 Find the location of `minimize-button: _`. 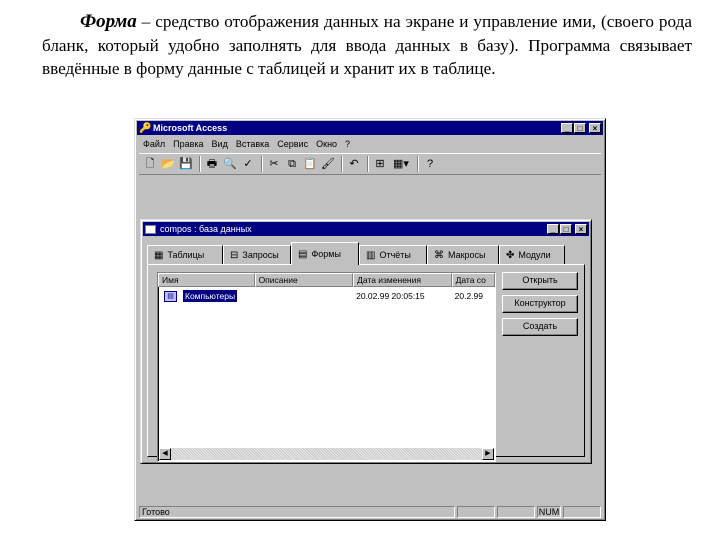

minimize-button: _ is located at coordinates (567, 128).